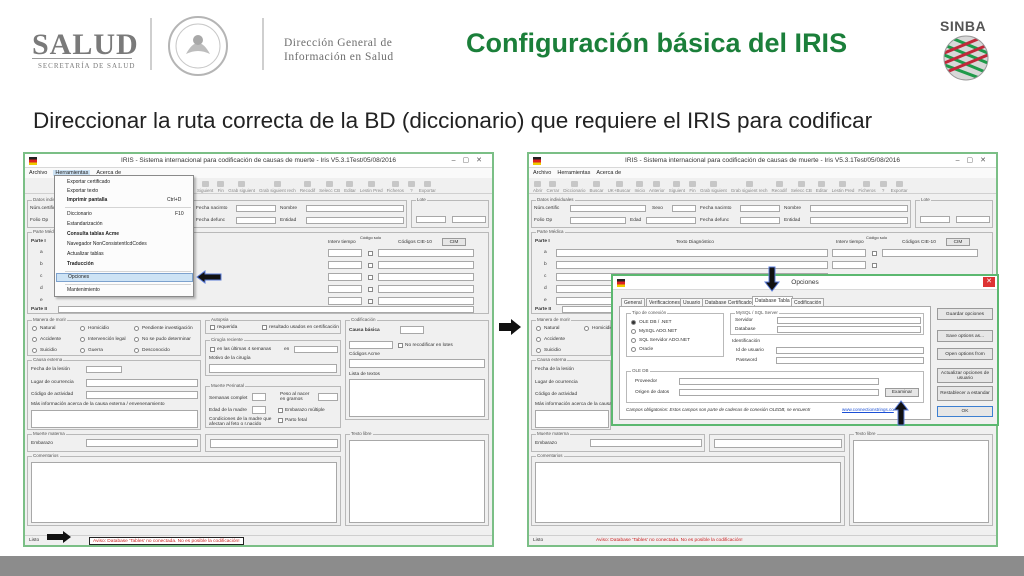 This screenshot has width=1024, height=576. Describe the element at coordinates (264, 327) in the screenshot. I see `check-resultado` at that location.